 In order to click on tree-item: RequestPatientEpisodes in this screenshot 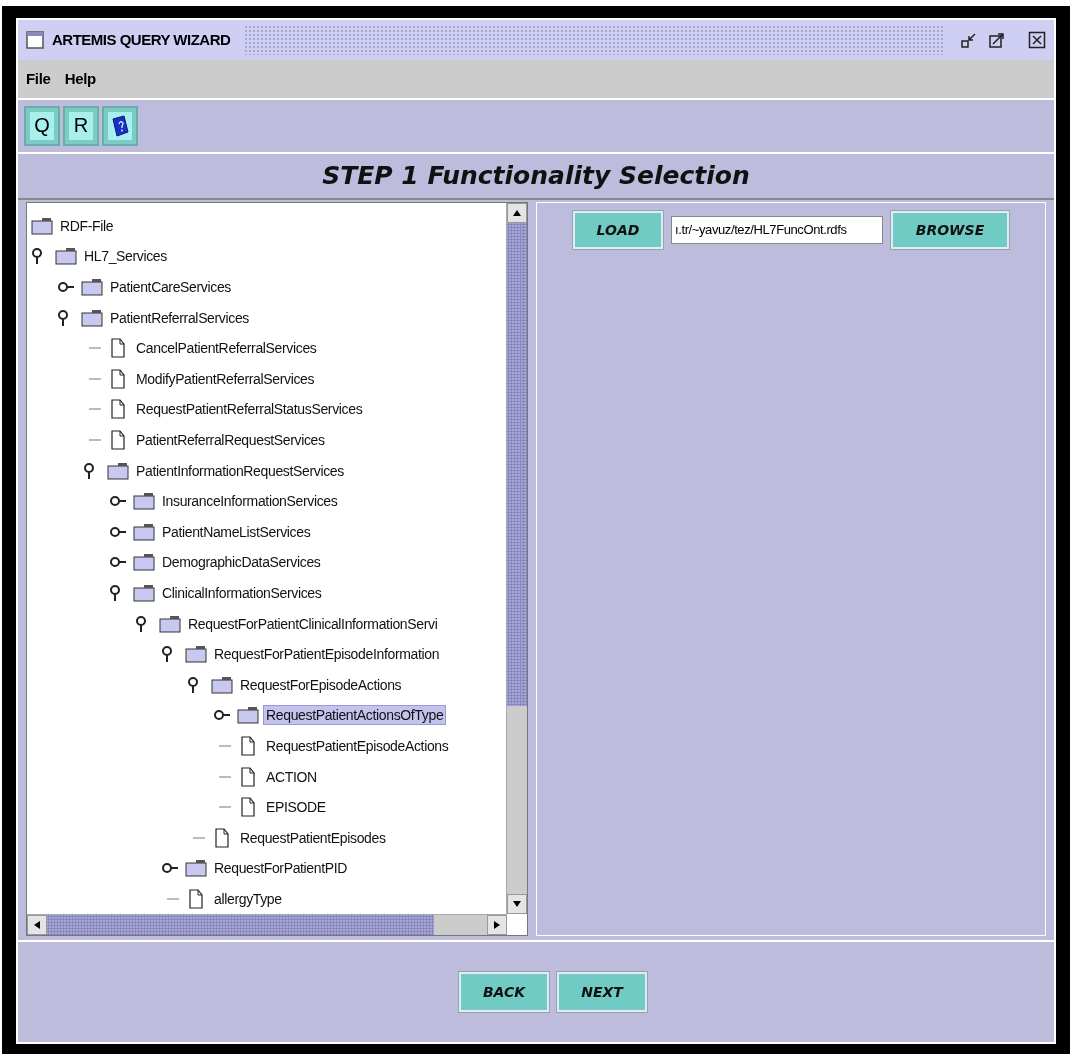, I will do `click(313, 837)`.